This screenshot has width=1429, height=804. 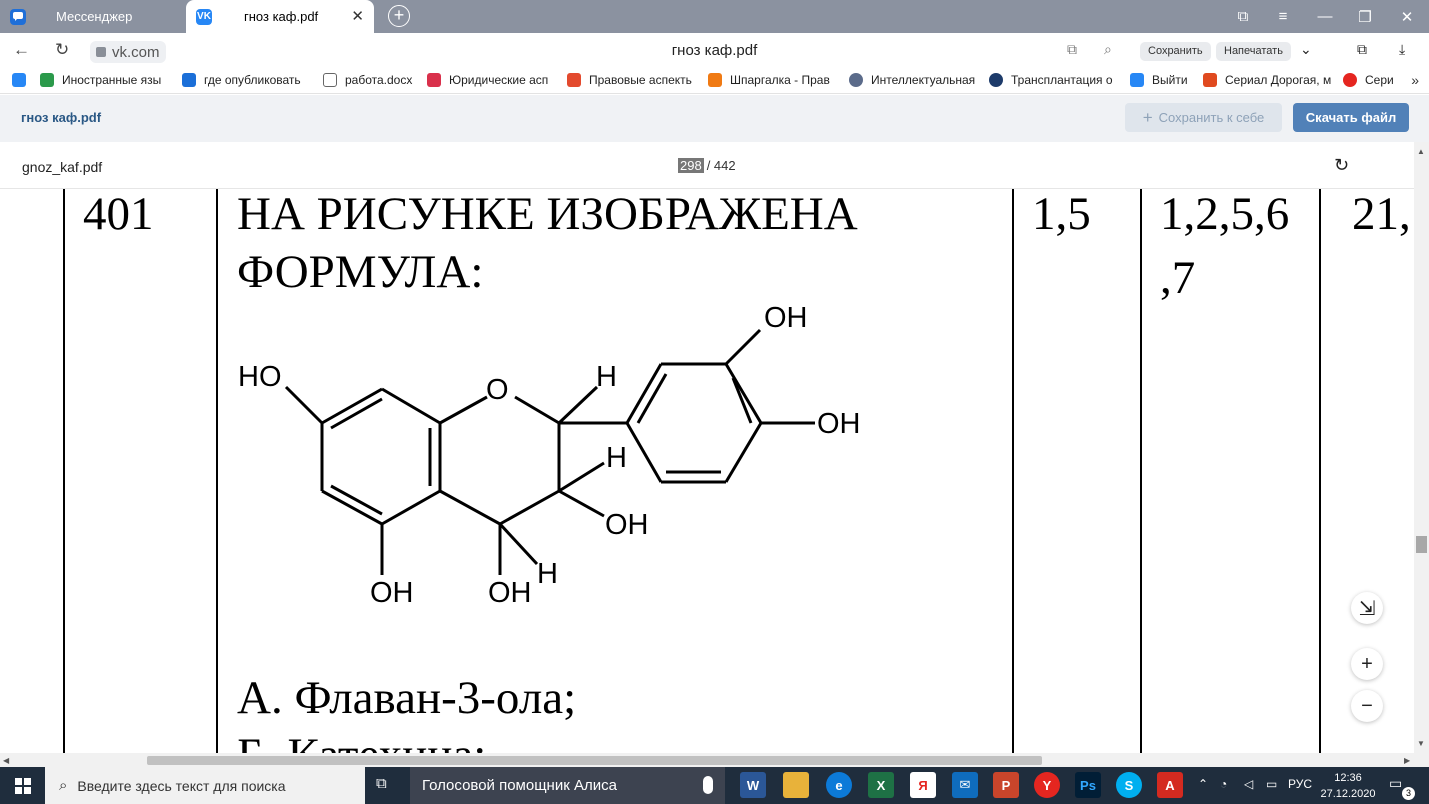 What do you see at coordinates (1421, 743) in the screenshot?
I see `scroll-down-icon: ▼` at bounding box center [1421, 743].